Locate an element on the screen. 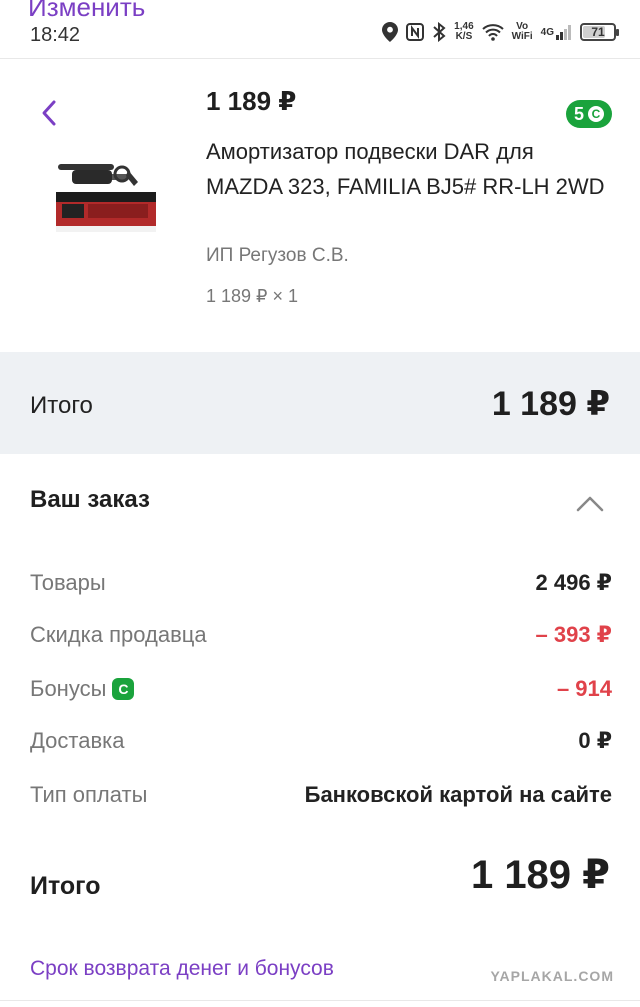  total-value: 1 189 ₽ is located at coordinates (550, 404).